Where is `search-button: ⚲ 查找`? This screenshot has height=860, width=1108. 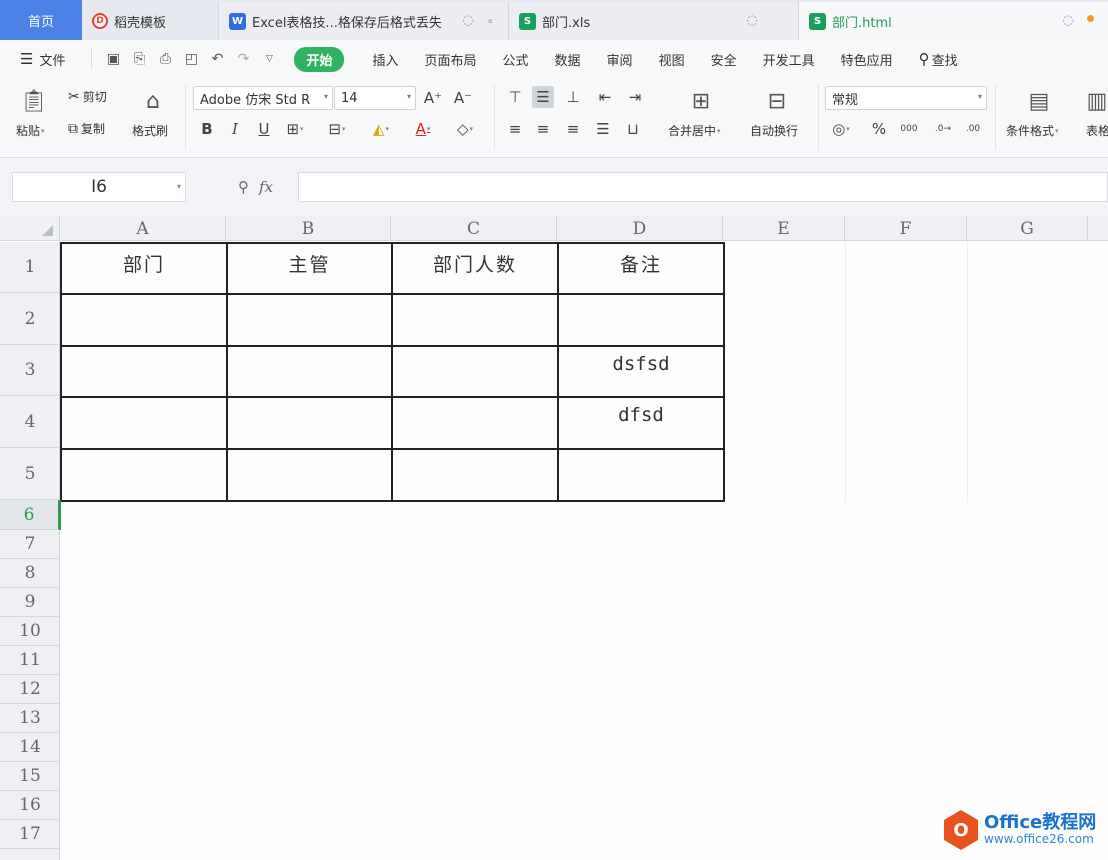
search-button: ⚲ 查找 is located at coordinates (938, 59).